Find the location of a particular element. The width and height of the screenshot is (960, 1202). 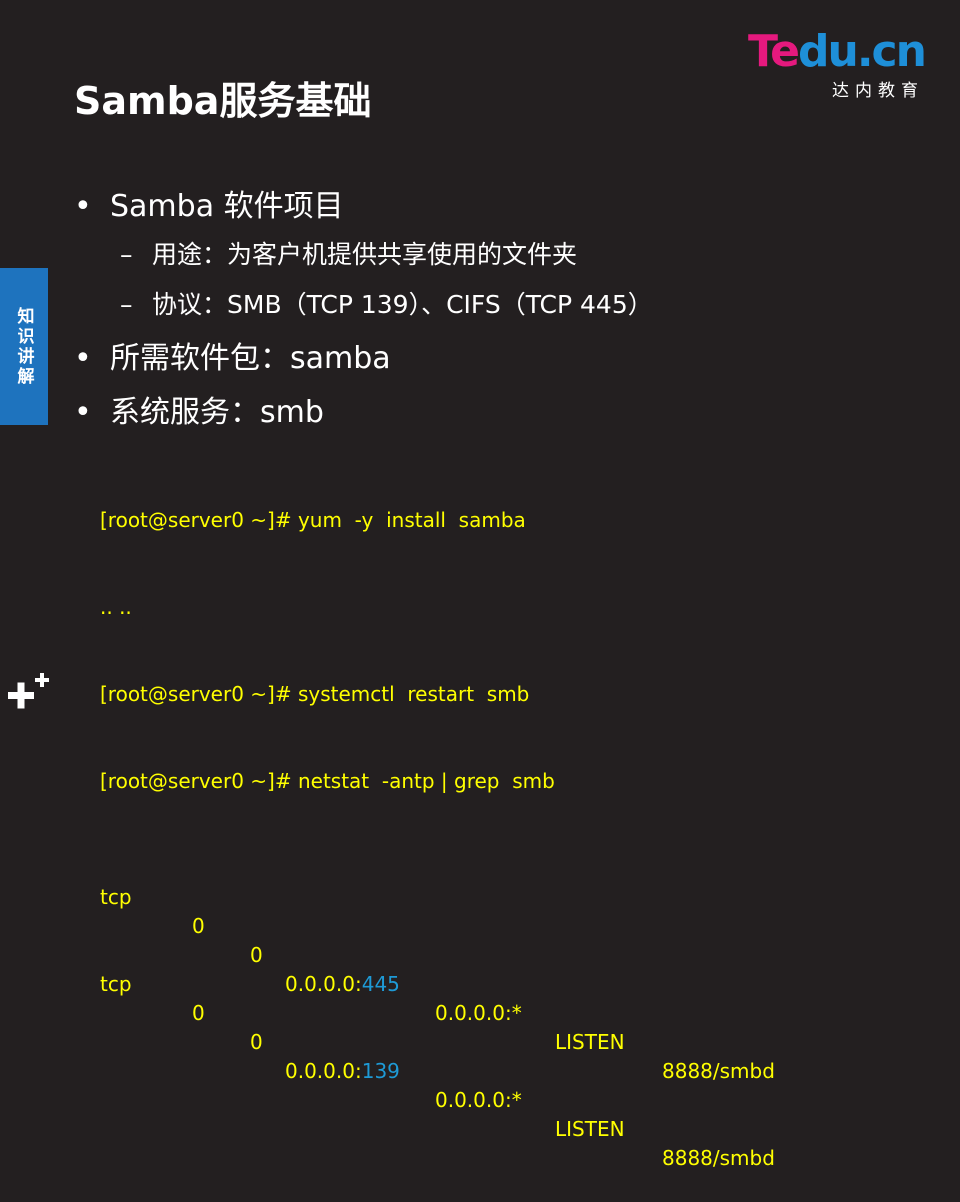

sub-bullet-text: 协议：SMB（TCP 139）、CIFS（TCP 445） is located at coordinates (402, 304).